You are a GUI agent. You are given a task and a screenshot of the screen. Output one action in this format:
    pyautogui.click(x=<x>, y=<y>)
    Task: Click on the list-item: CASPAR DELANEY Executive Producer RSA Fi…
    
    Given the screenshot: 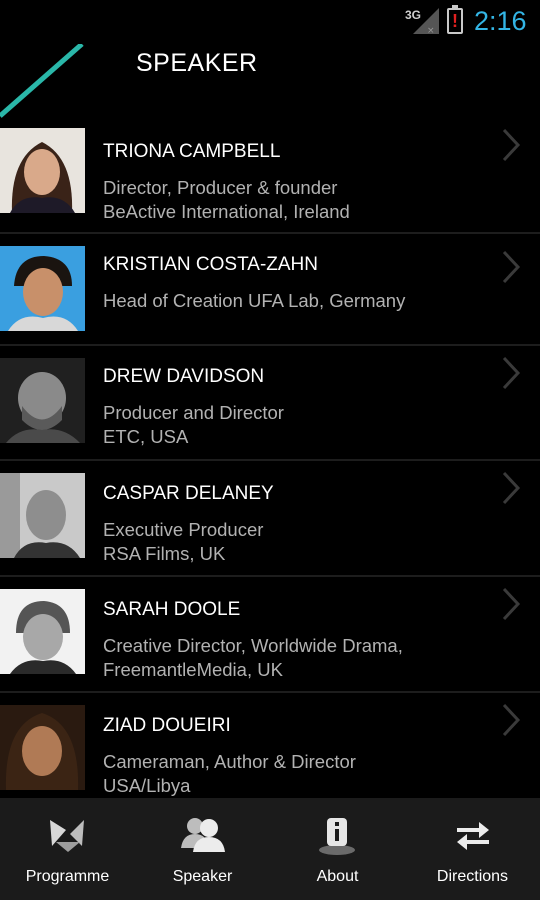 What is the action you would take?
    pyautogui.click(x=270, y=519)
    